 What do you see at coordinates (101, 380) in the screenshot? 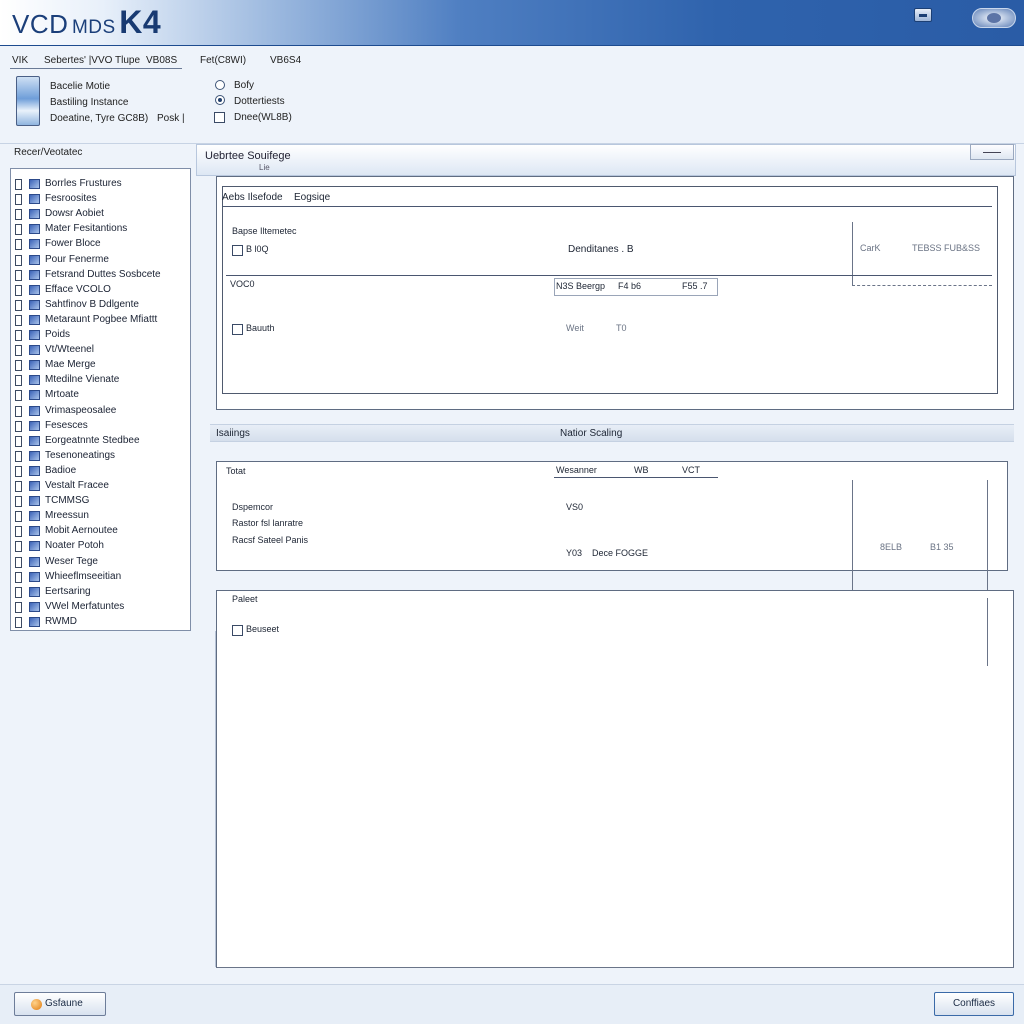
I see `sidebar-item: Mtedilne Vienate` at bounding box center [101, 380].